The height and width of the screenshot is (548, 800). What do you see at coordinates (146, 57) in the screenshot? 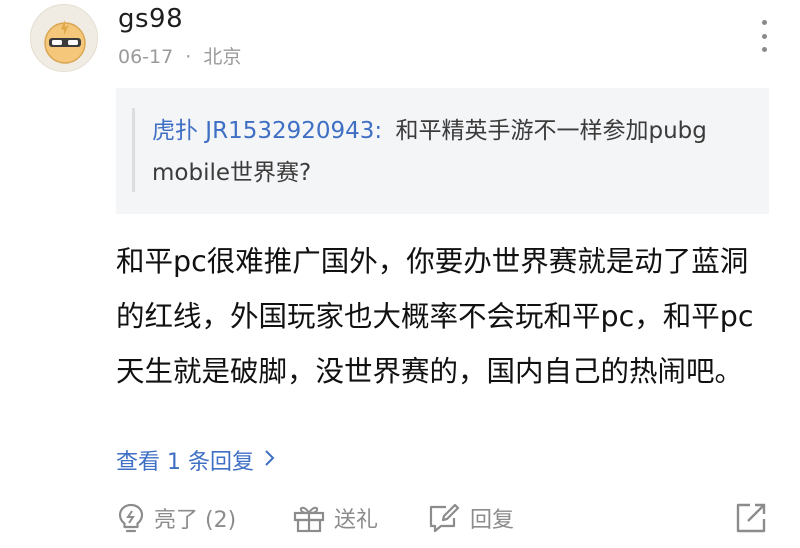
I see `post-date: 06-17` at bounding box center [146, 57].